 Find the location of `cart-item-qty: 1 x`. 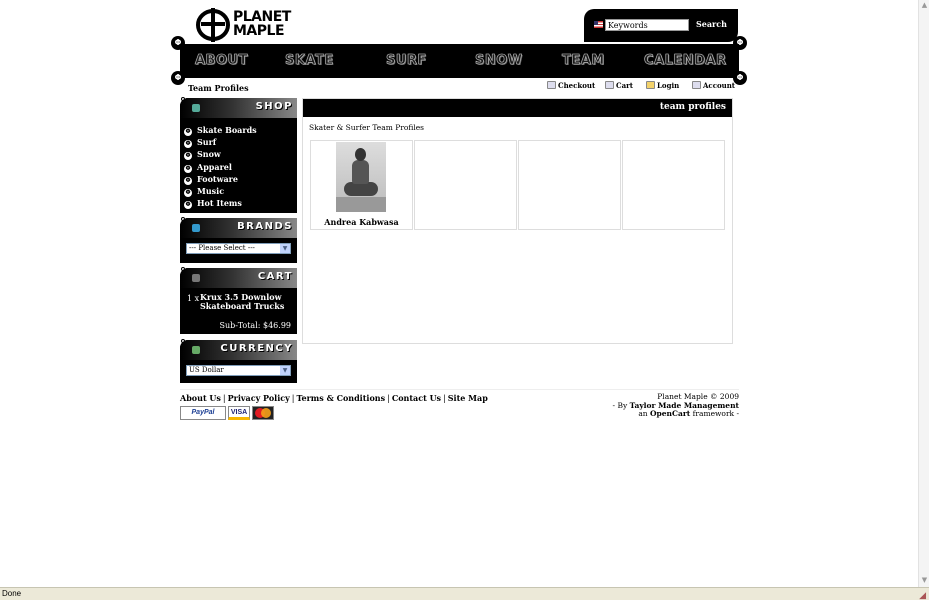

cart-item-qty: 1 x is located at coordinates (193, 298).